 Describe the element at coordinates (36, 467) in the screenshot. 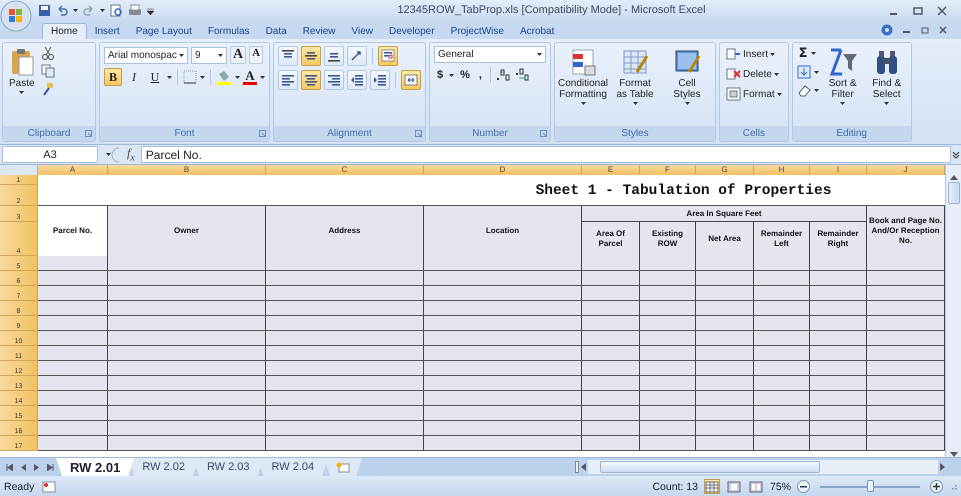

I see `next-sheet-icon` at that location.